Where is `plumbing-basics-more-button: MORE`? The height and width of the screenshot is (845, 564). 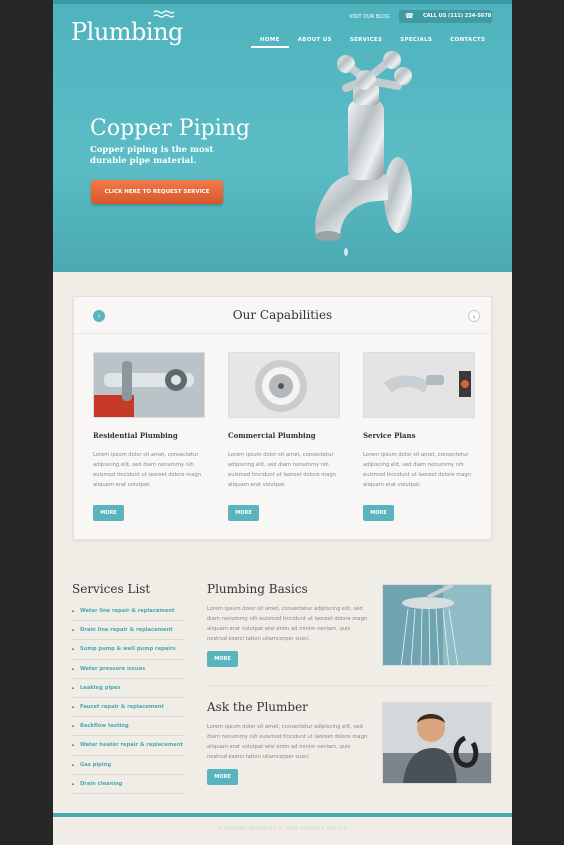
plumbing-basics-more-button: MORE is located at coordinates (222, 659).